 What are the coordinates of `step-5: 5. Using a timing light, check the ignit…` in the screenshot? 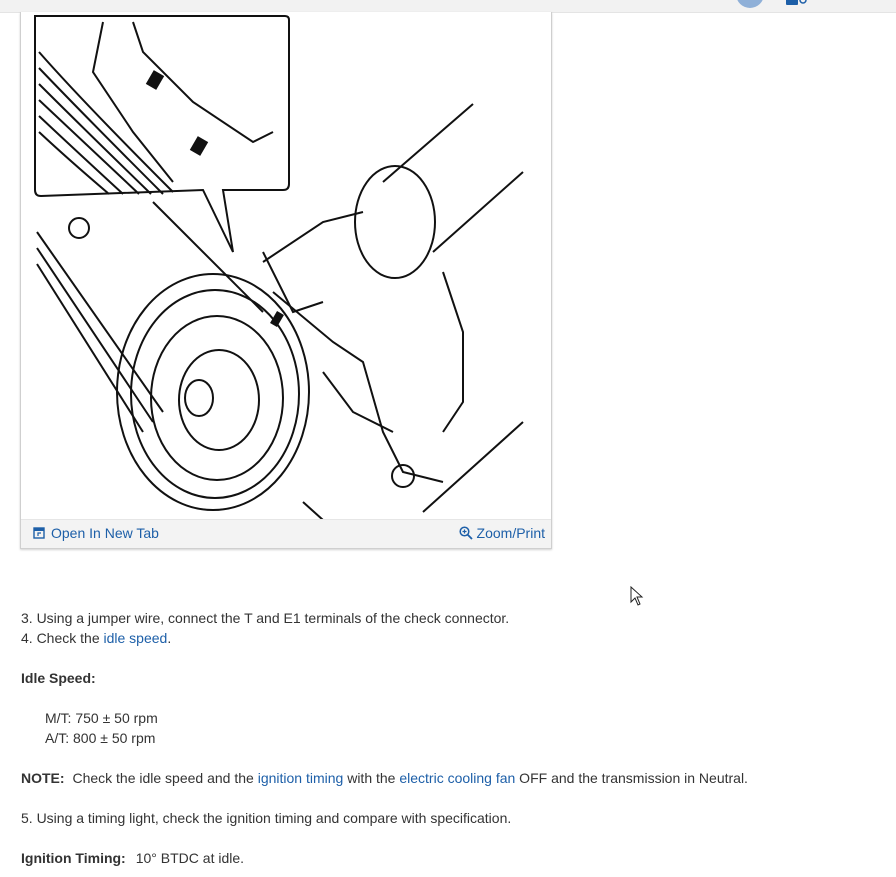 It's located at (266, 818).